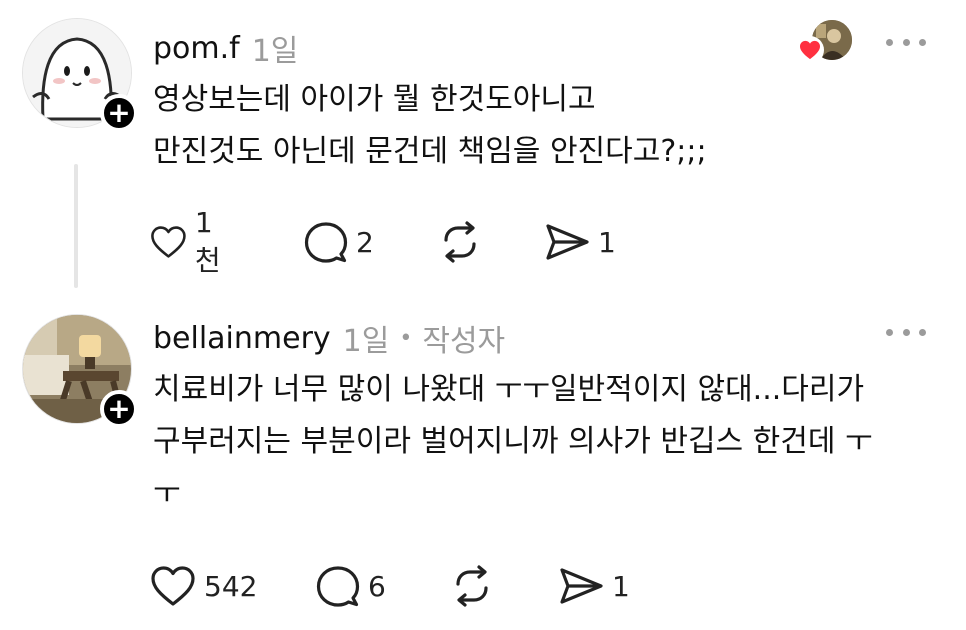 Image resolution: width=966 pixels, height=630 pixels. Describe the element at coordinates (810, 50) in the screenshot. I see `heart-filled-icon` at that location.